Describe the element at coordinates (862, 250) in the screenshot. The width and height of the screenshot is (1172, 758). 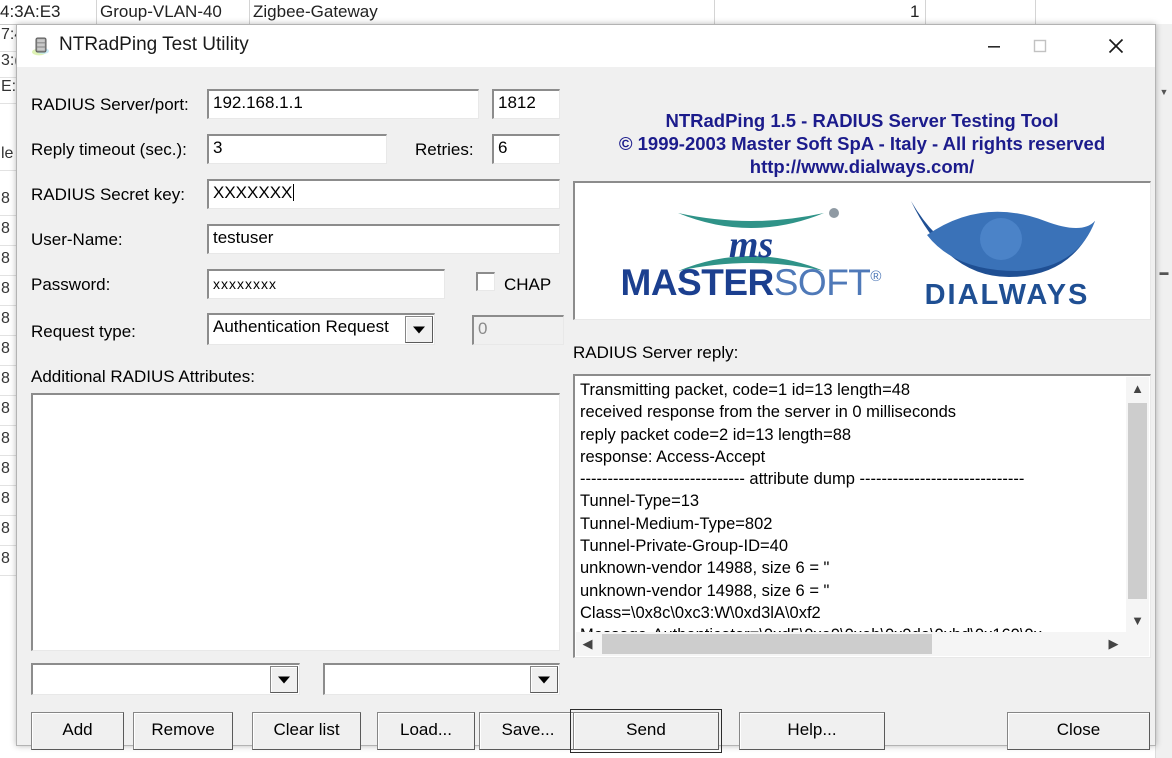
I see `logo-panel: ms MASTERSOFT® DIALWAYS` at that location.